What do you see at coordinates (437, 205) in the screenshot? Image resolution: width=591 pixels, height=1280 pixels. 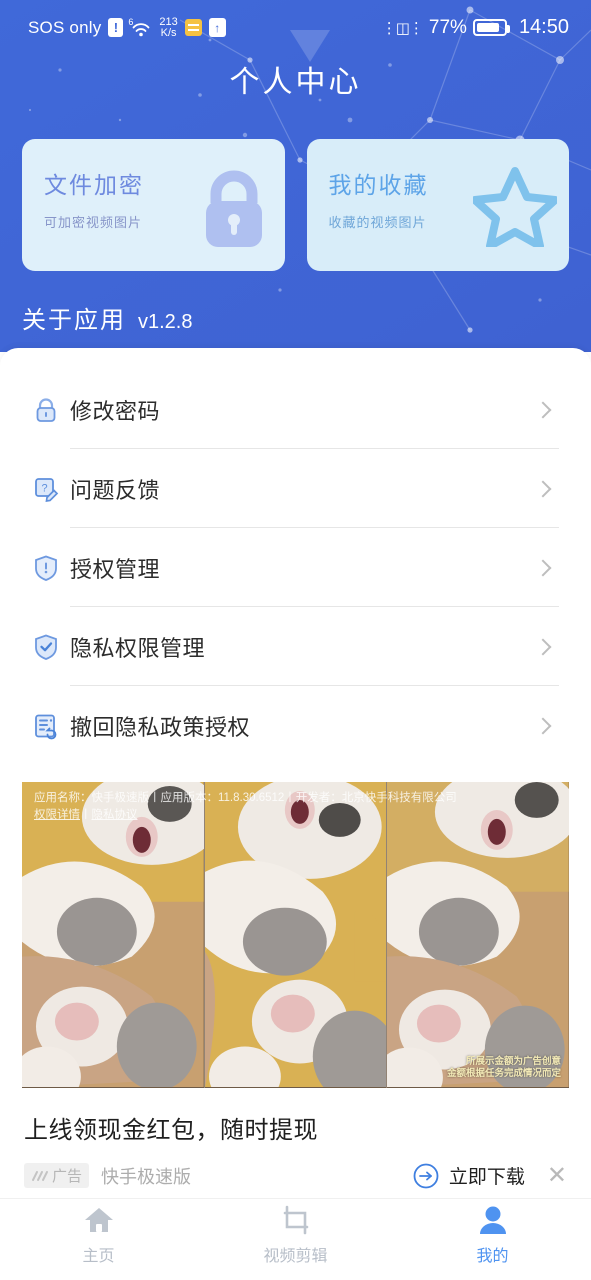 I see `card-my-favorites: 我的收藏 收藏的视频图片` at bounding box center [437, 205].